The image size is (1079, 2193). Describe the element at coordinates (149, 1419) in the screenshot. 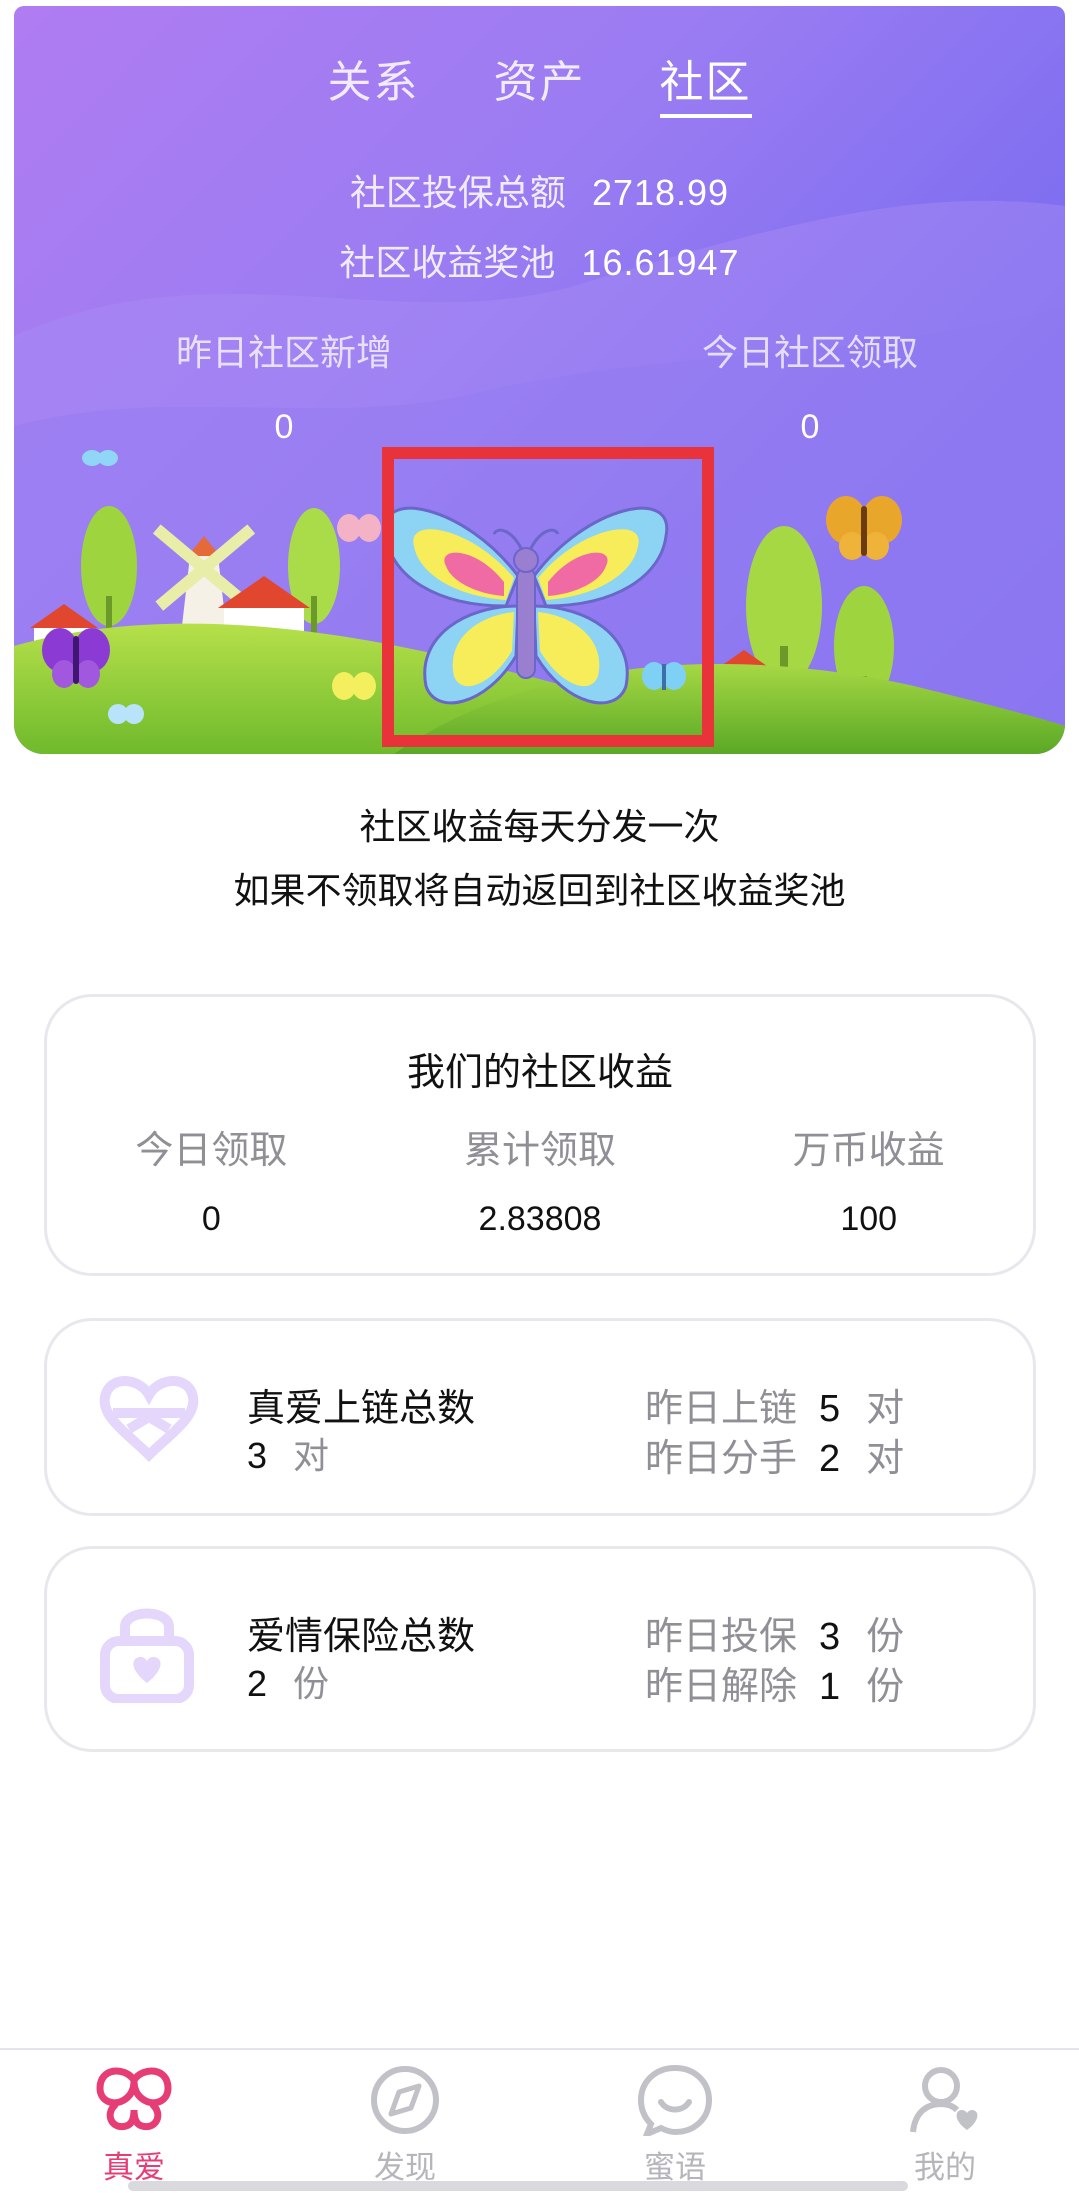

I see `heart-chain-icon` at that location.